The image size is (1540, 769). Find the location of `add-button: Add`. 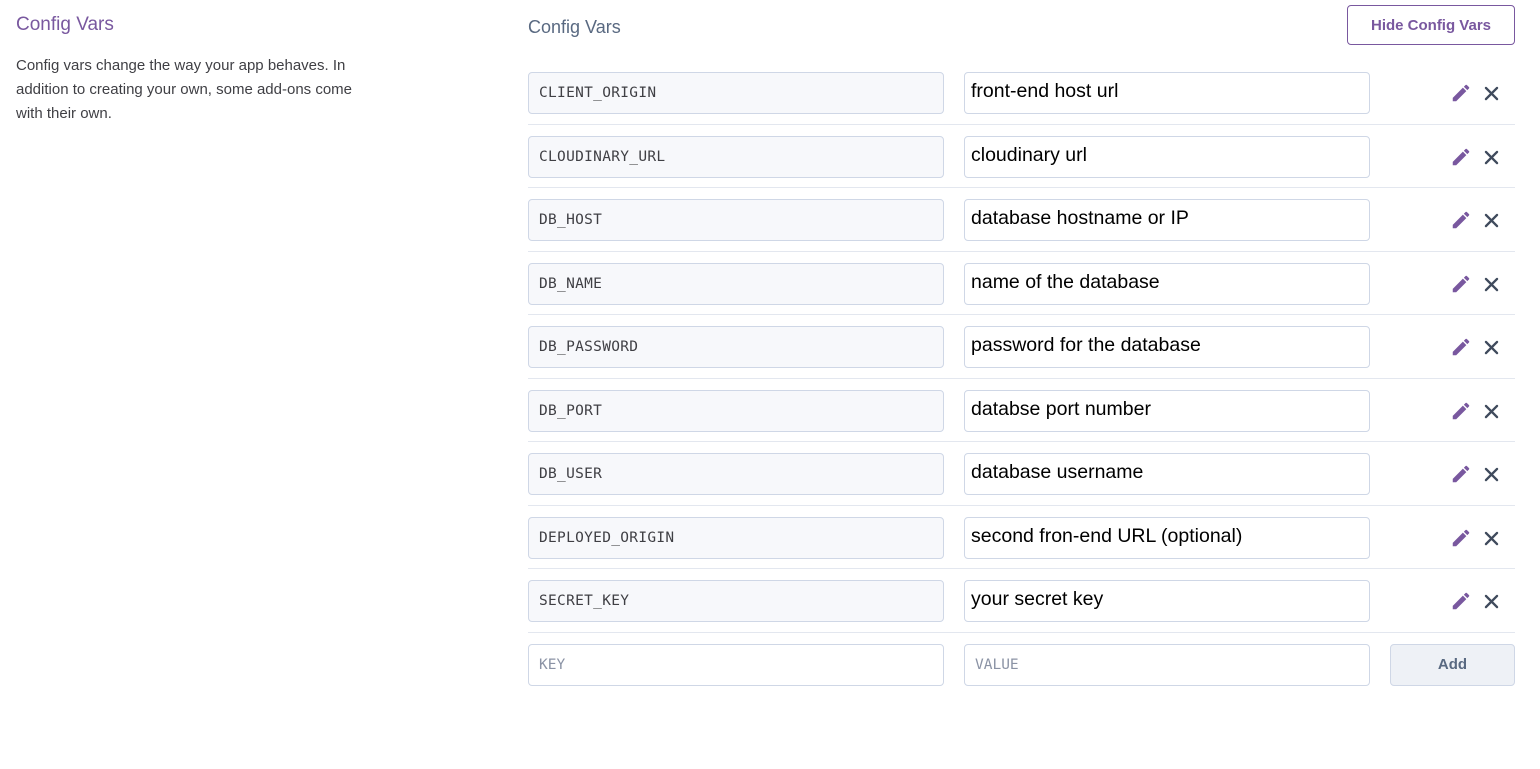

add-button: Add is located at coordinates (1452, 664).